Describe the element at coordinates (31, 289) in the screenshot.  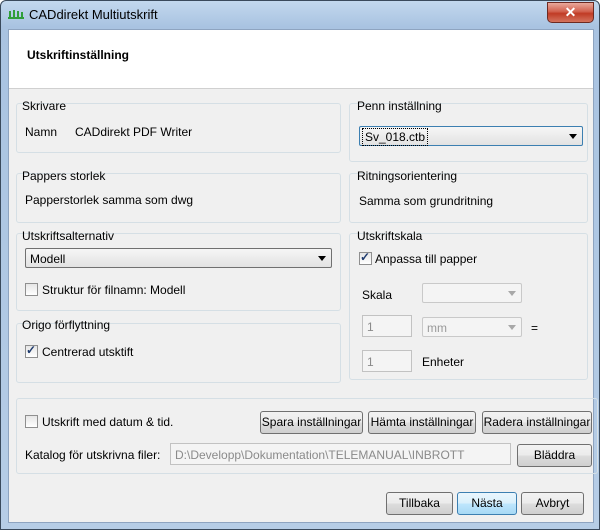
I see `filename-structure-checkbox` at that location.